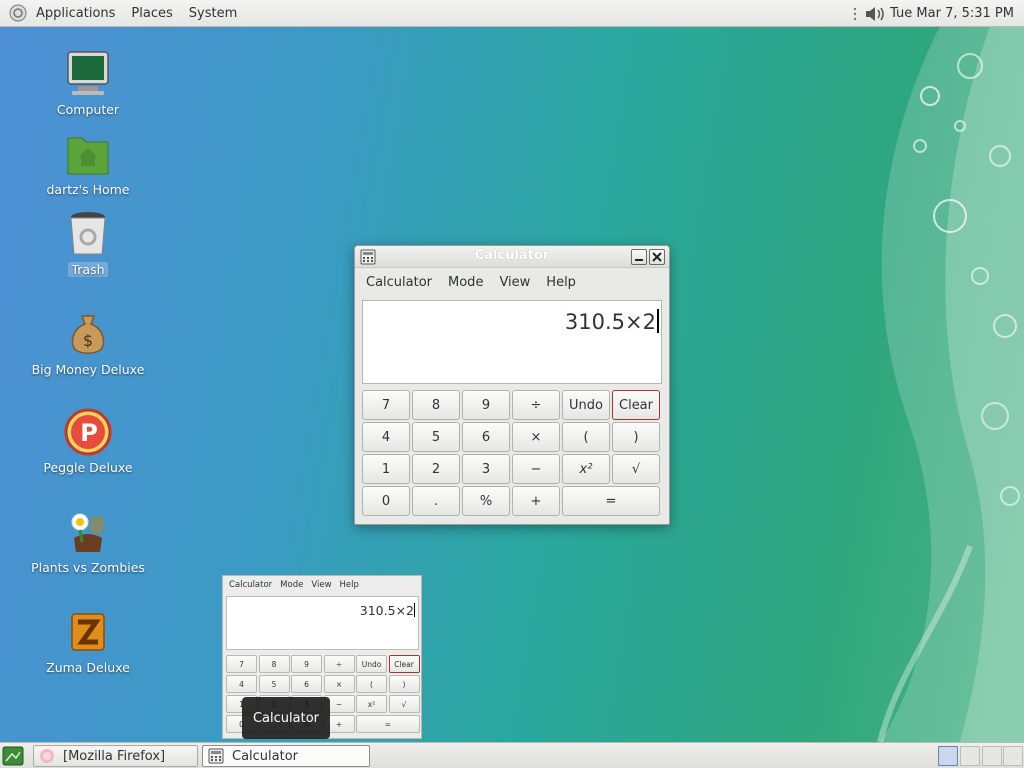  Describe the element at coordinates (486, 437) in the screenshot. I see `key-6: 6` at that location.